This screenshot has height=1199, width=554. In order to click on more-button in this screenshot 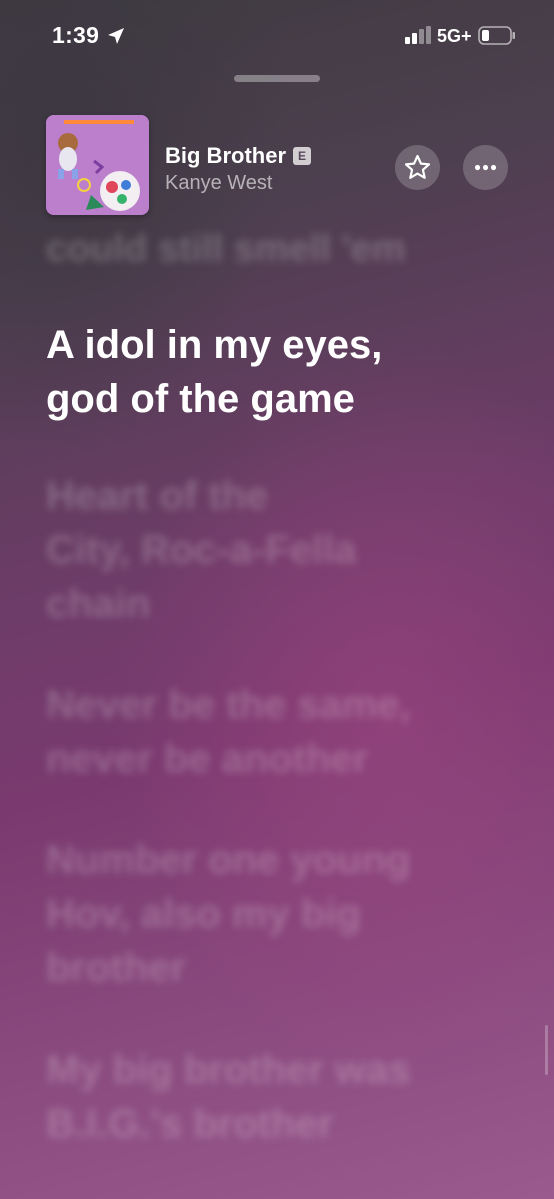, I will do `click(485, 167)`.